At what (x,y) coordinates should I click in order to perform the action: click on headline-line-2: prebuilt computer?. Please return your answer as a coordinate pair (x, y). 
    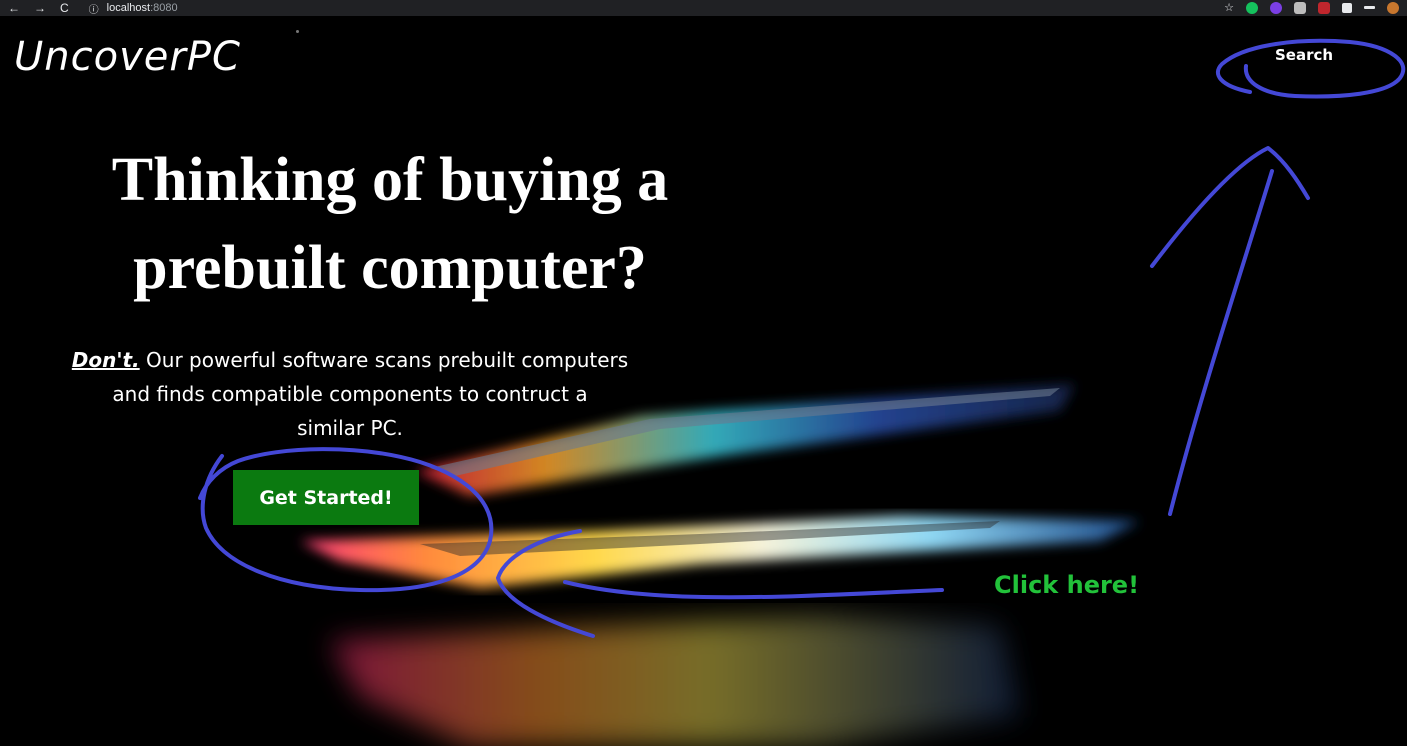
    Looking at the image, I should click on (390, 268).